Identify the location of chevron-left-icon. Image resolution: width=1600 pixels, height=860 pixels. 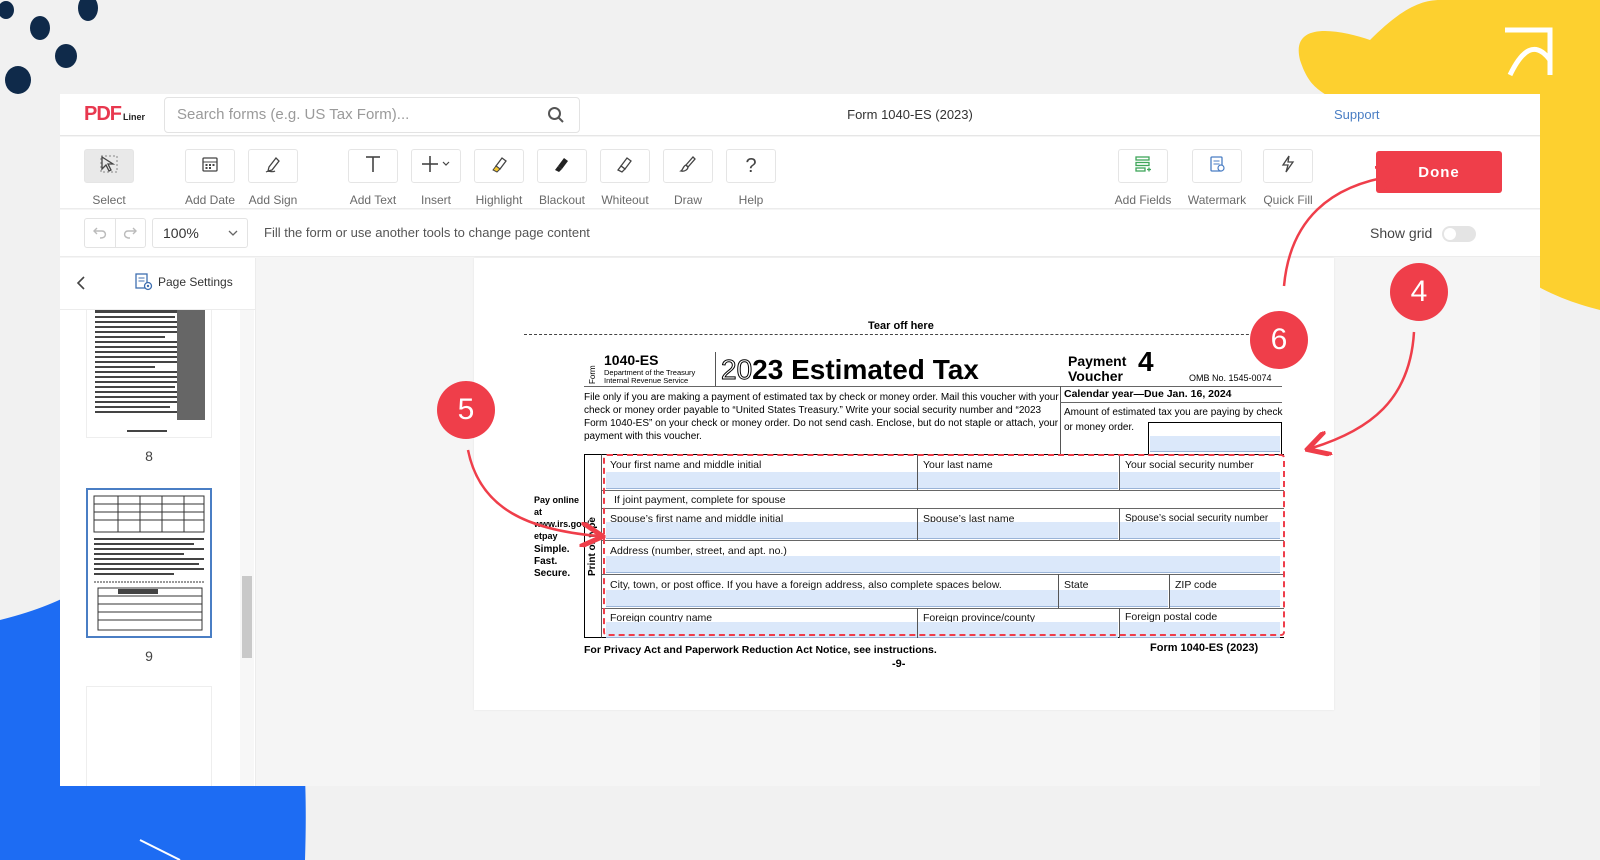
(80, 283).